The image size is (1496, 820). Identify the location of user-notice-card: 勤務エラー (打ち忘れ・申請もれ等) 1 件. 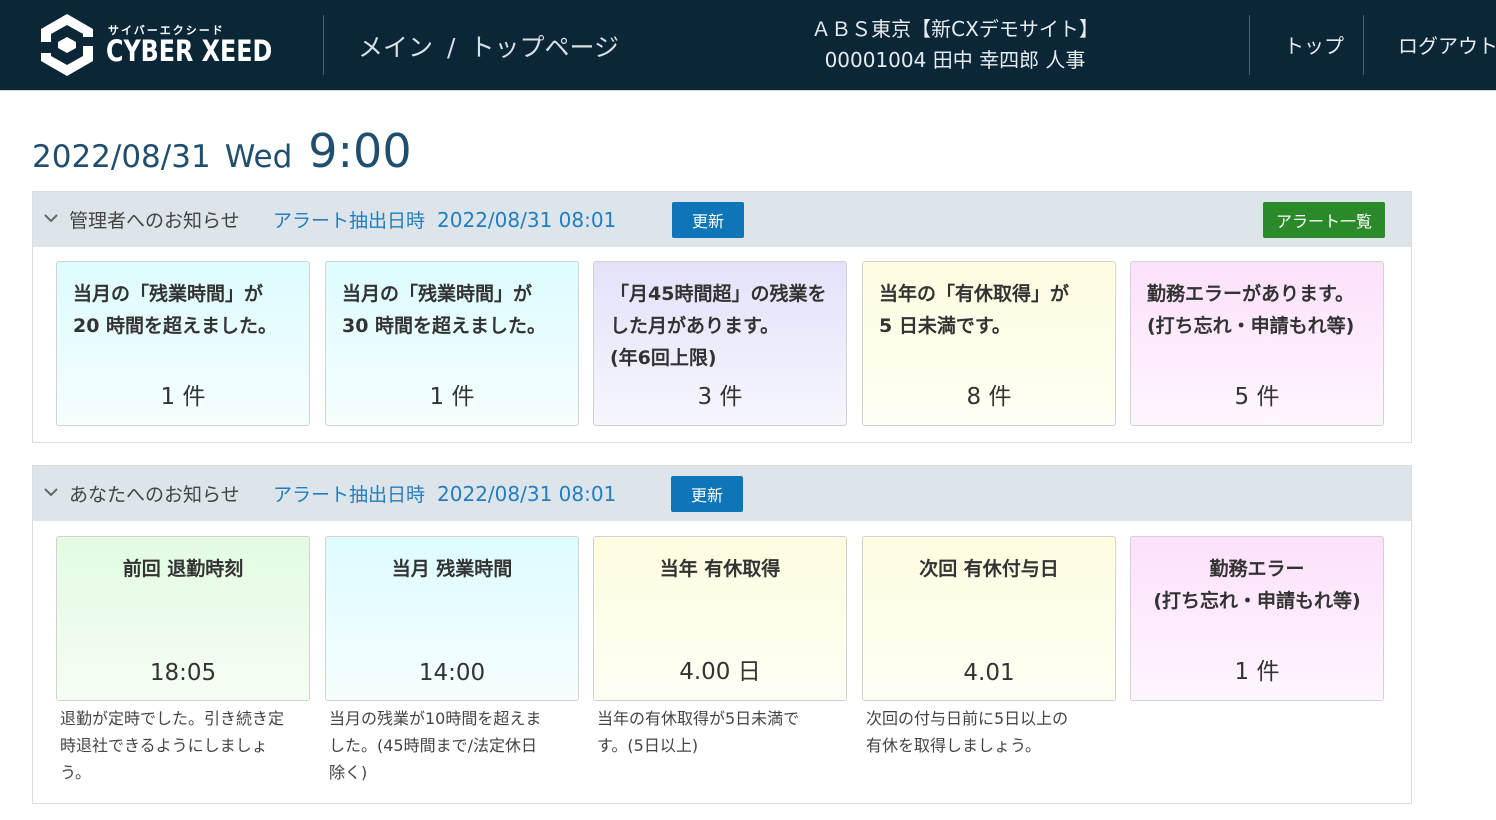
(1257, 618).